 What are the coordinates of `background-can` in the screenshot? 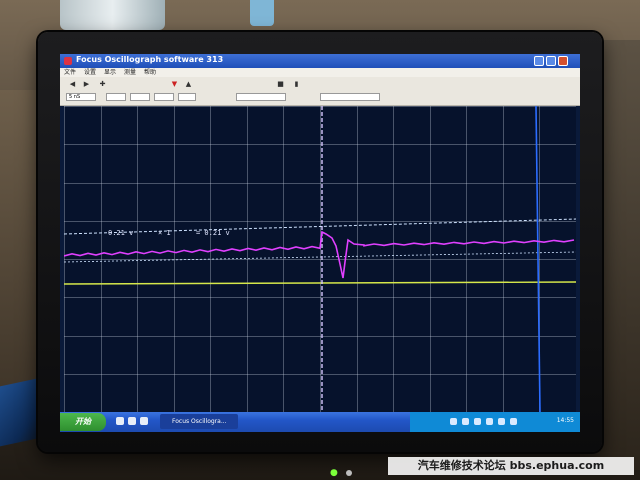 It's located at (112, 15).